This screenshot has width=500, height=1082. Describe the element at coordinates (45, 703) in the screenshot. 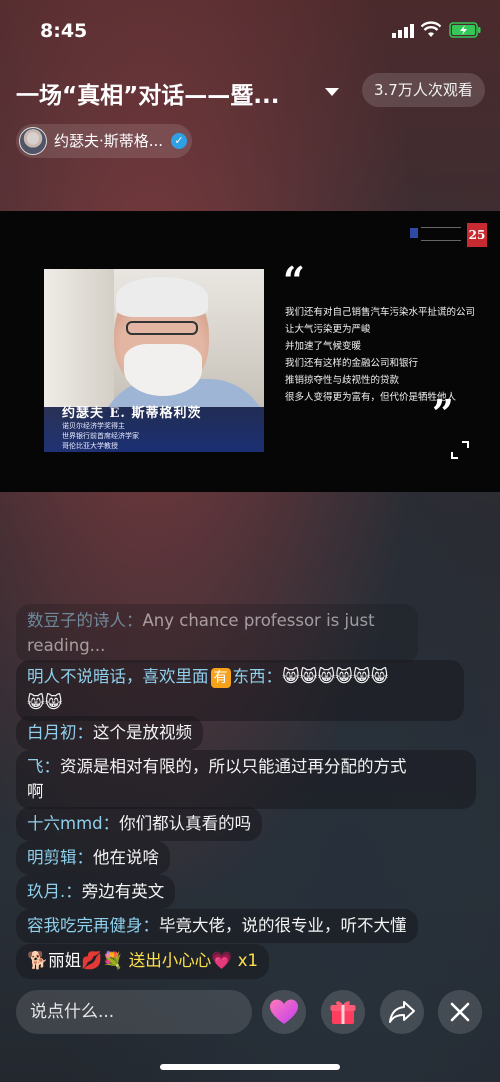

I see `cat-emoji-icon: 😸😸` at that location.